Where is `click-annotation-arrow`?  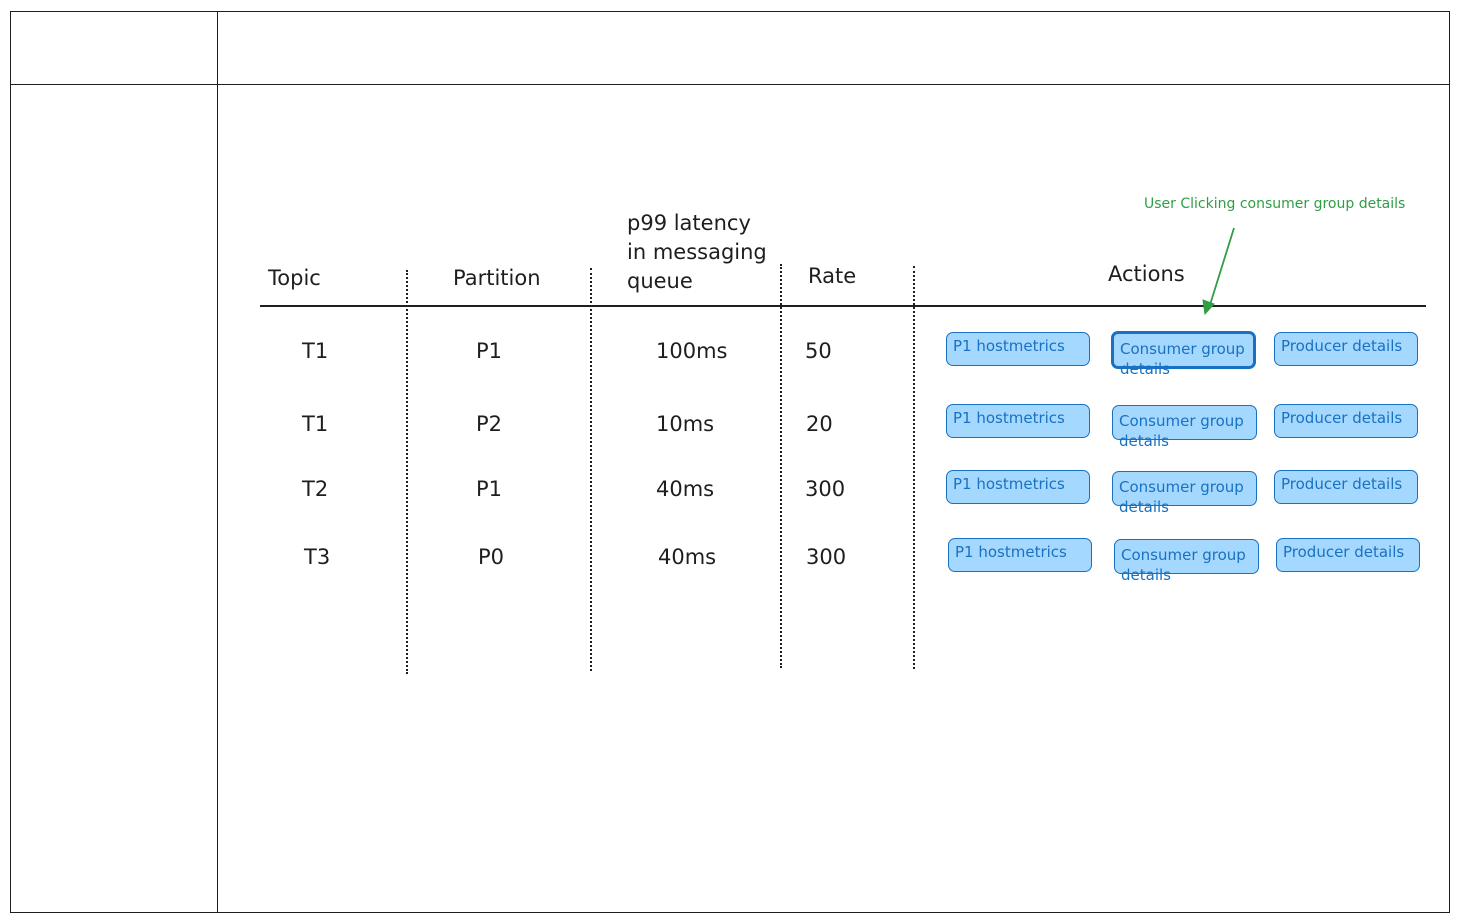 click-annotation-arrow is located at coordinates (1218, 271).